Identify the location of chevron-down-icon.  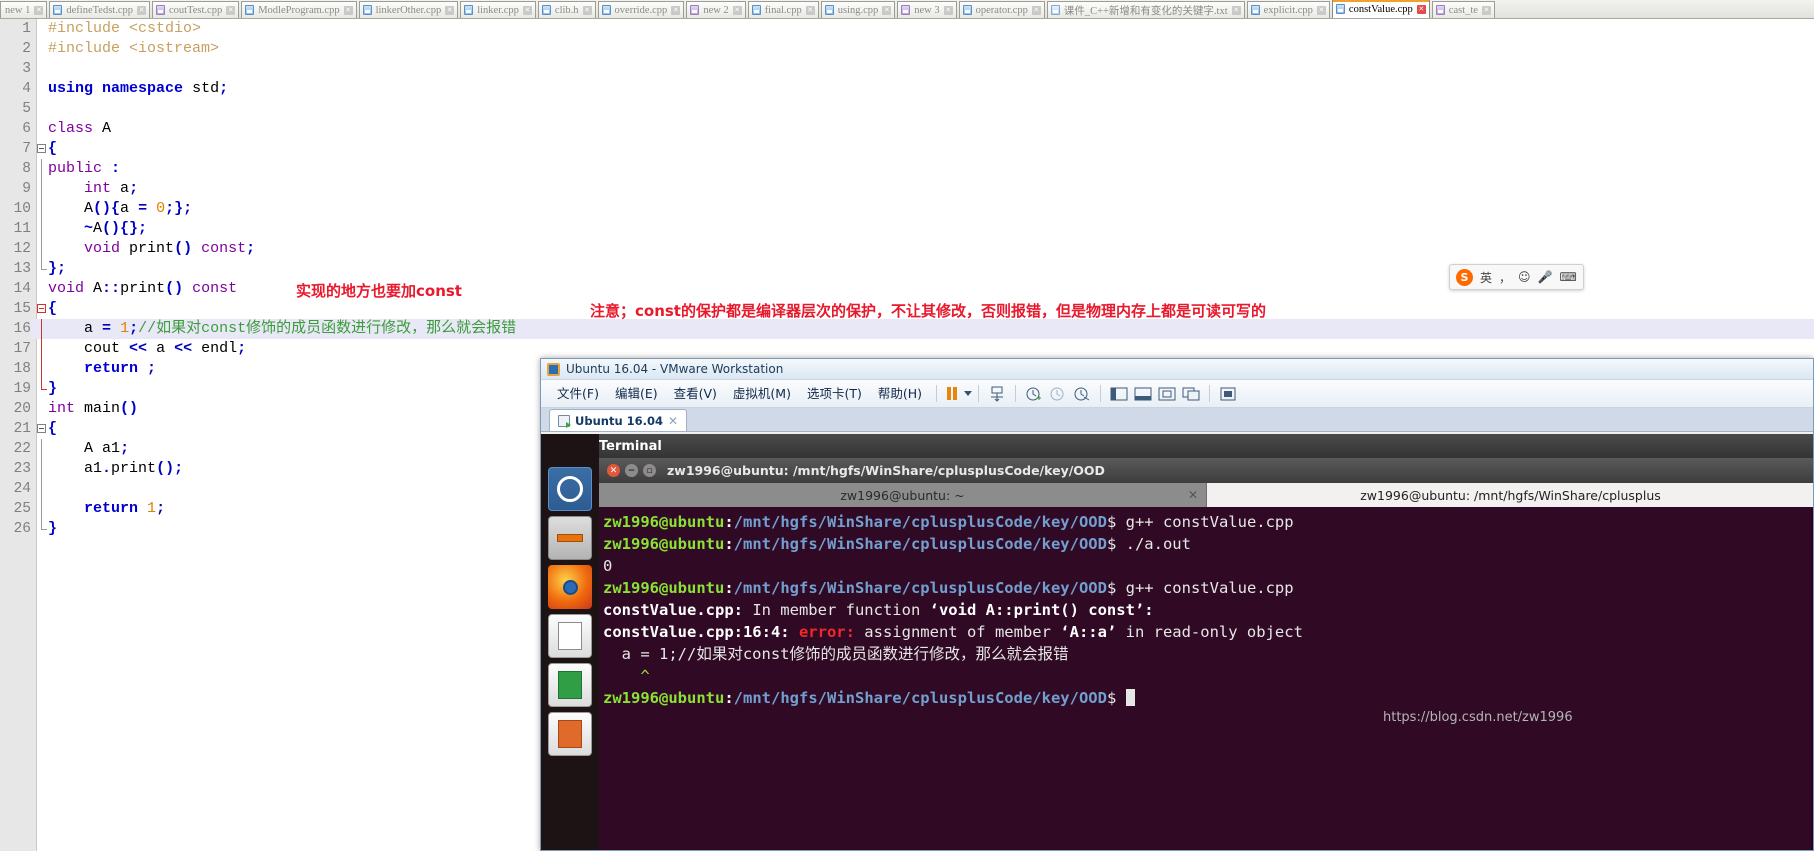
(968, 393).